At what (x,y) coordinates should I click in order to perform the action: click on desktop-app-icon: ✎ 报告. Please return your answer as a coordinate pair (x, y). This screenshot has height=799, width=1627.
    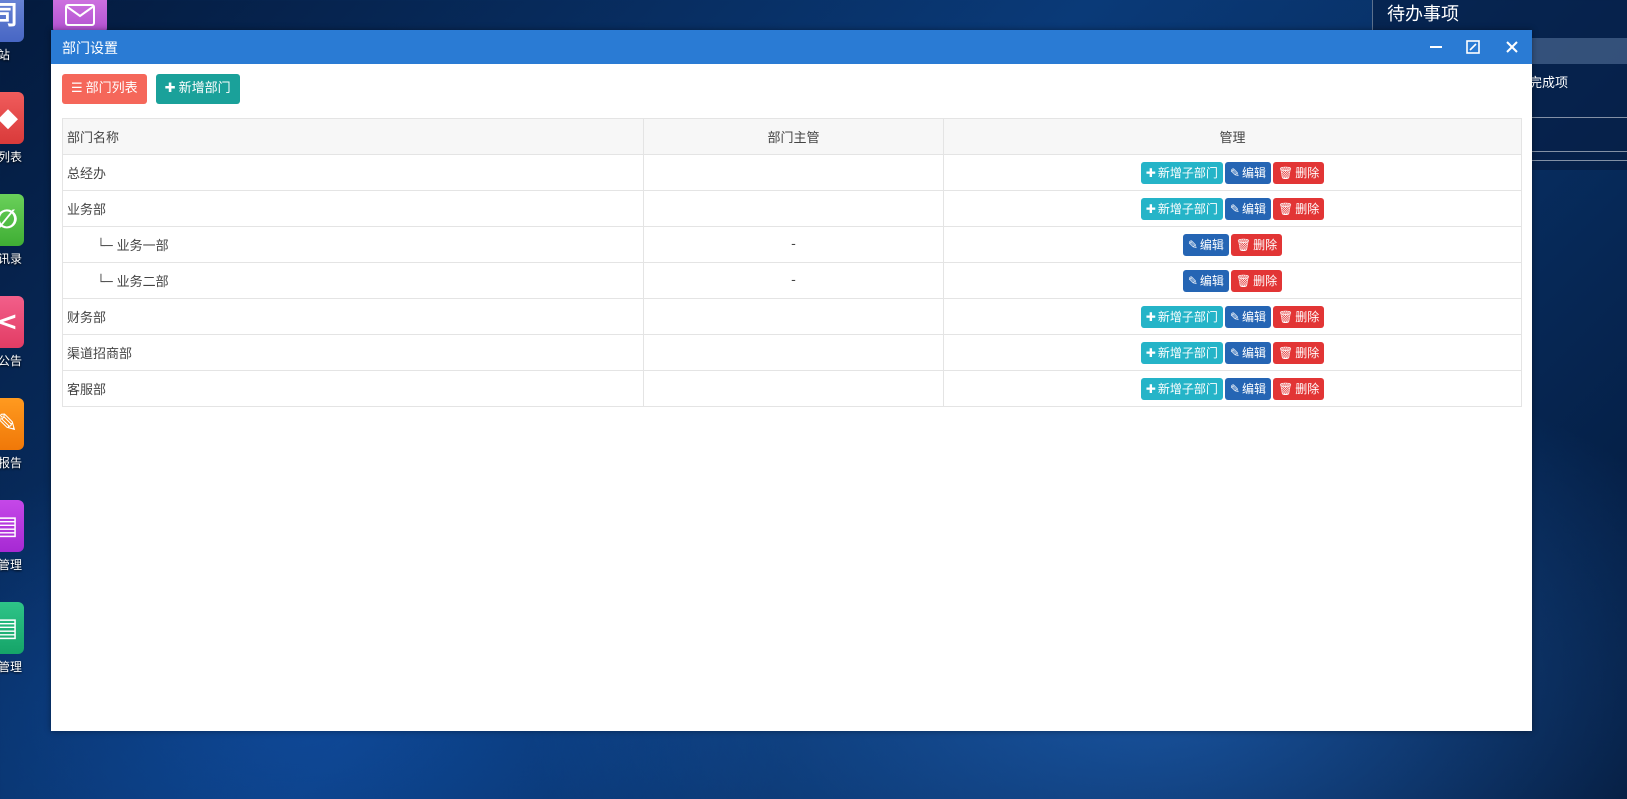
    Looking at the image, I should click on (12, 434).